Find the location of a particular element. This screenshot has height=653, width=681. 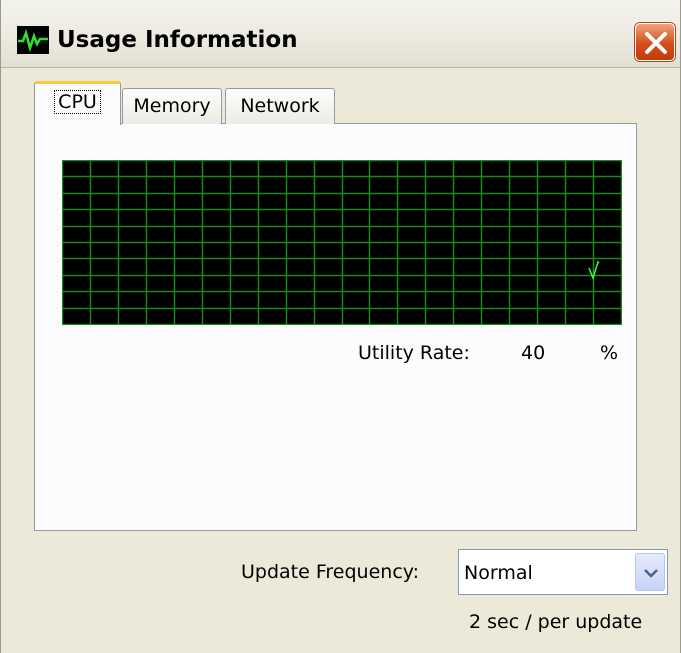

tab-memory: Memory is located at coordinates (172, 106).